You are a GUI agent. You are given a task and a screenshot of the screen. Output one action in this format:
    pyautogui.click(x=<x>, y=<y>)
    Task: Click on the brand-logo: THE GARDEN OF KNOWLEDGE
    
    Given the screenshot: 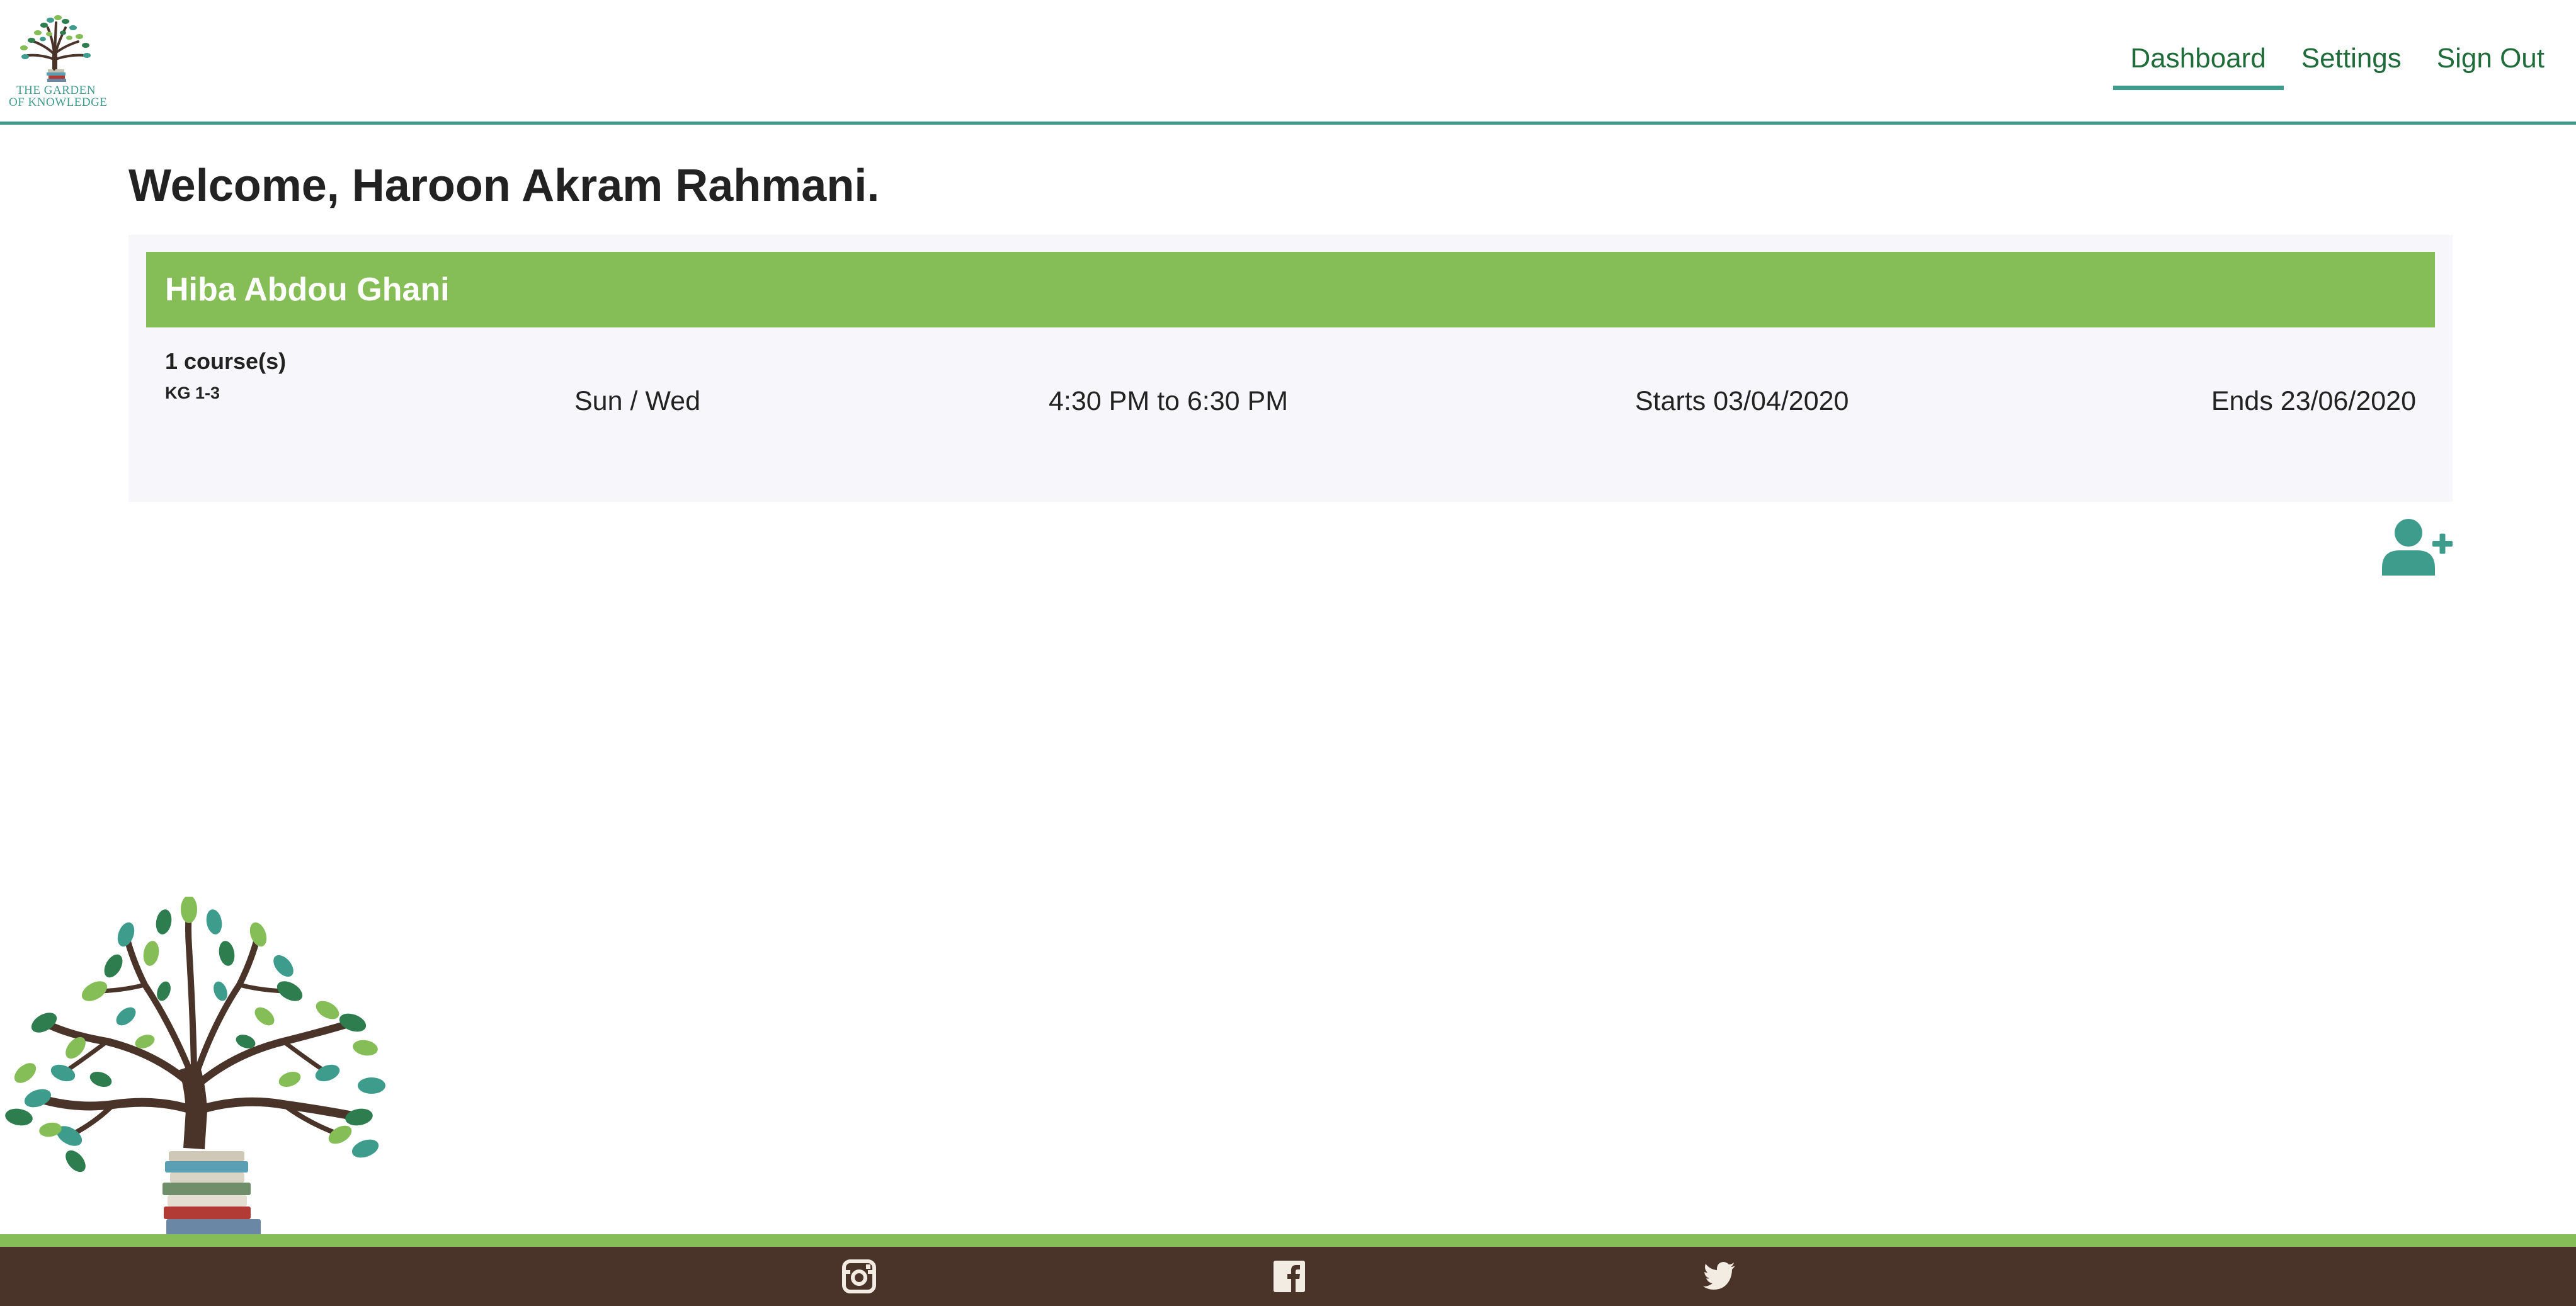 What is the action you would take?
    pyautogui.click(x=58, y=62)
    